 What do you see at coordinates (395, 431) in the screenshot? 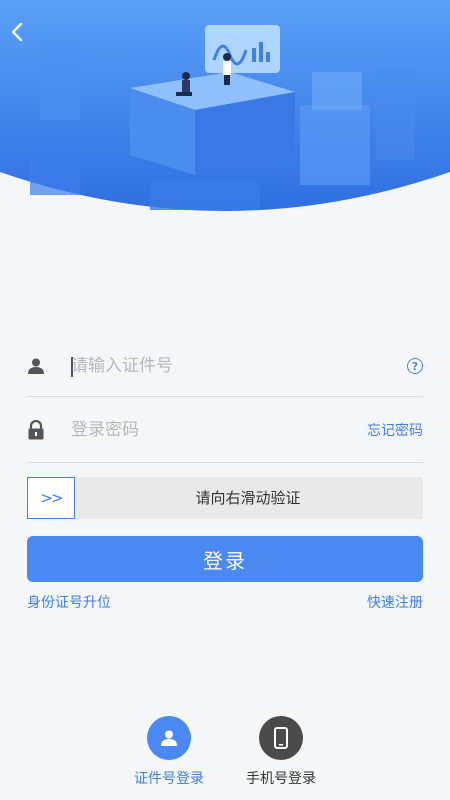
I see `forgot-password-link: 忘记密码` at bounding box center [395, 431].